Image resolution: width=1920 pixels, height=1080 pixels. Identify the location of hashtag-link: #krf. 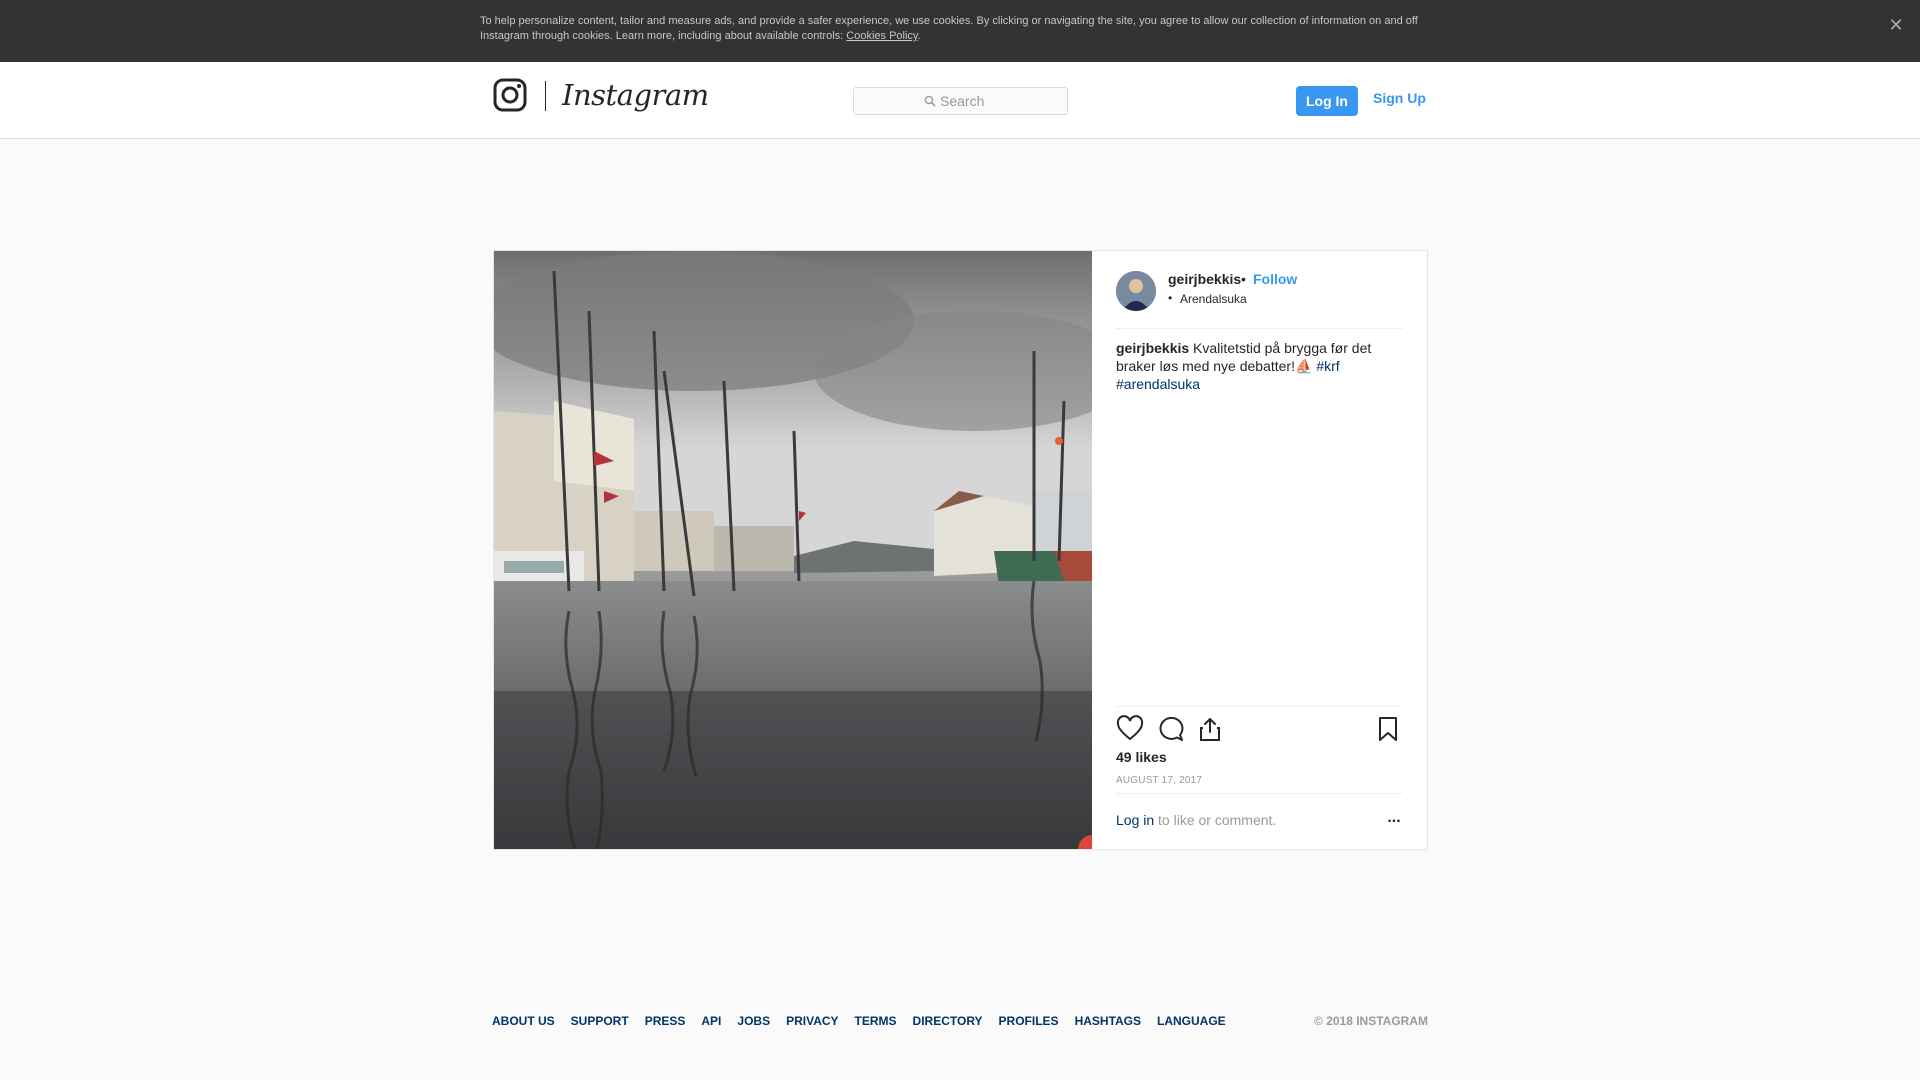
(1327, 366).